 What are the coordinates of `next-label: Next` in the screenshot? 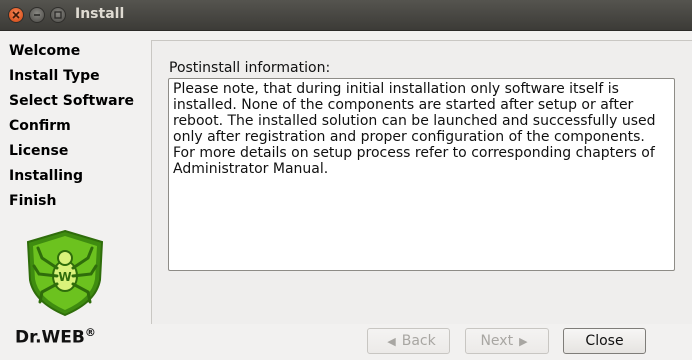 It's located at (497, 341).